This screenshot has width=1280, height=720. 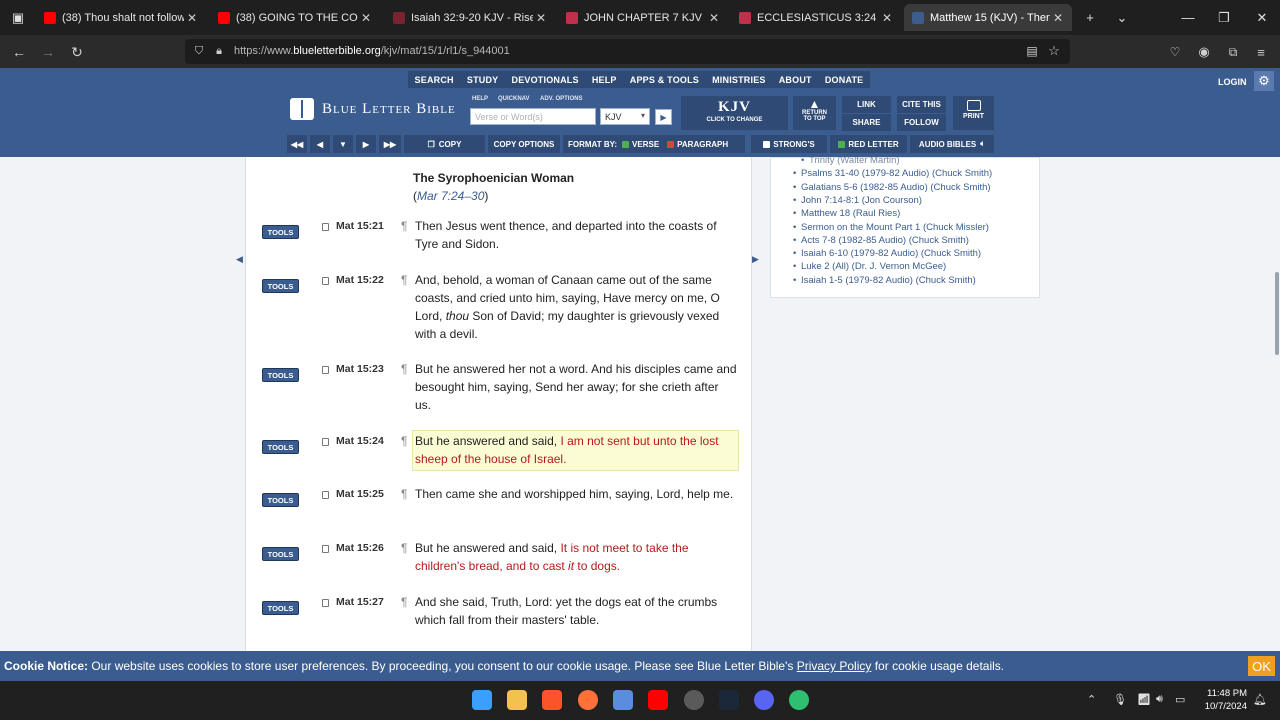 I want to click on privacy-policy-link: Privacy Policy, so click(x=834, y=666).